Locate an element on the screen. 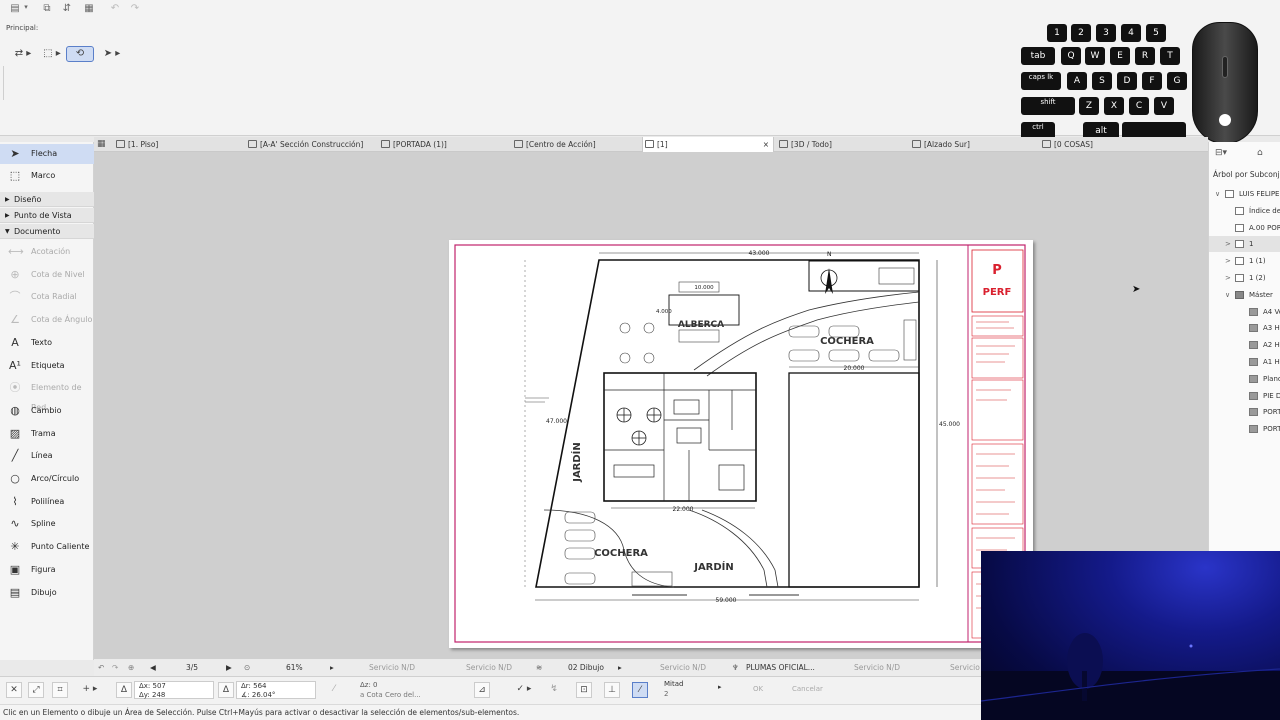 The width and height of the screenshot is (1280, 720). arrow-tool-button: ➤ ▸ is located at coordinates (112, 54).